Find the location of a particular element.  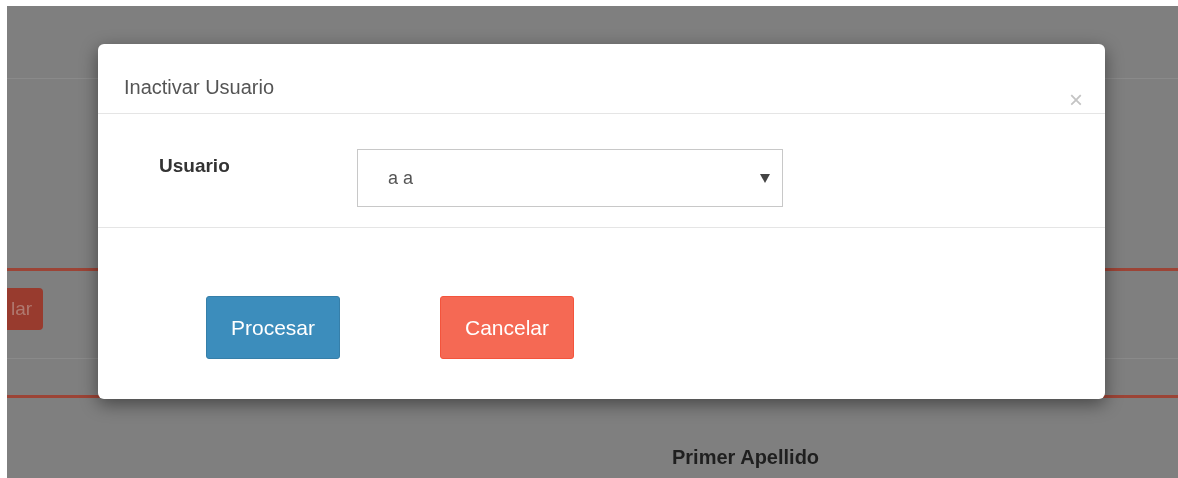

background-button: lar is located at coordinates (25, 308).